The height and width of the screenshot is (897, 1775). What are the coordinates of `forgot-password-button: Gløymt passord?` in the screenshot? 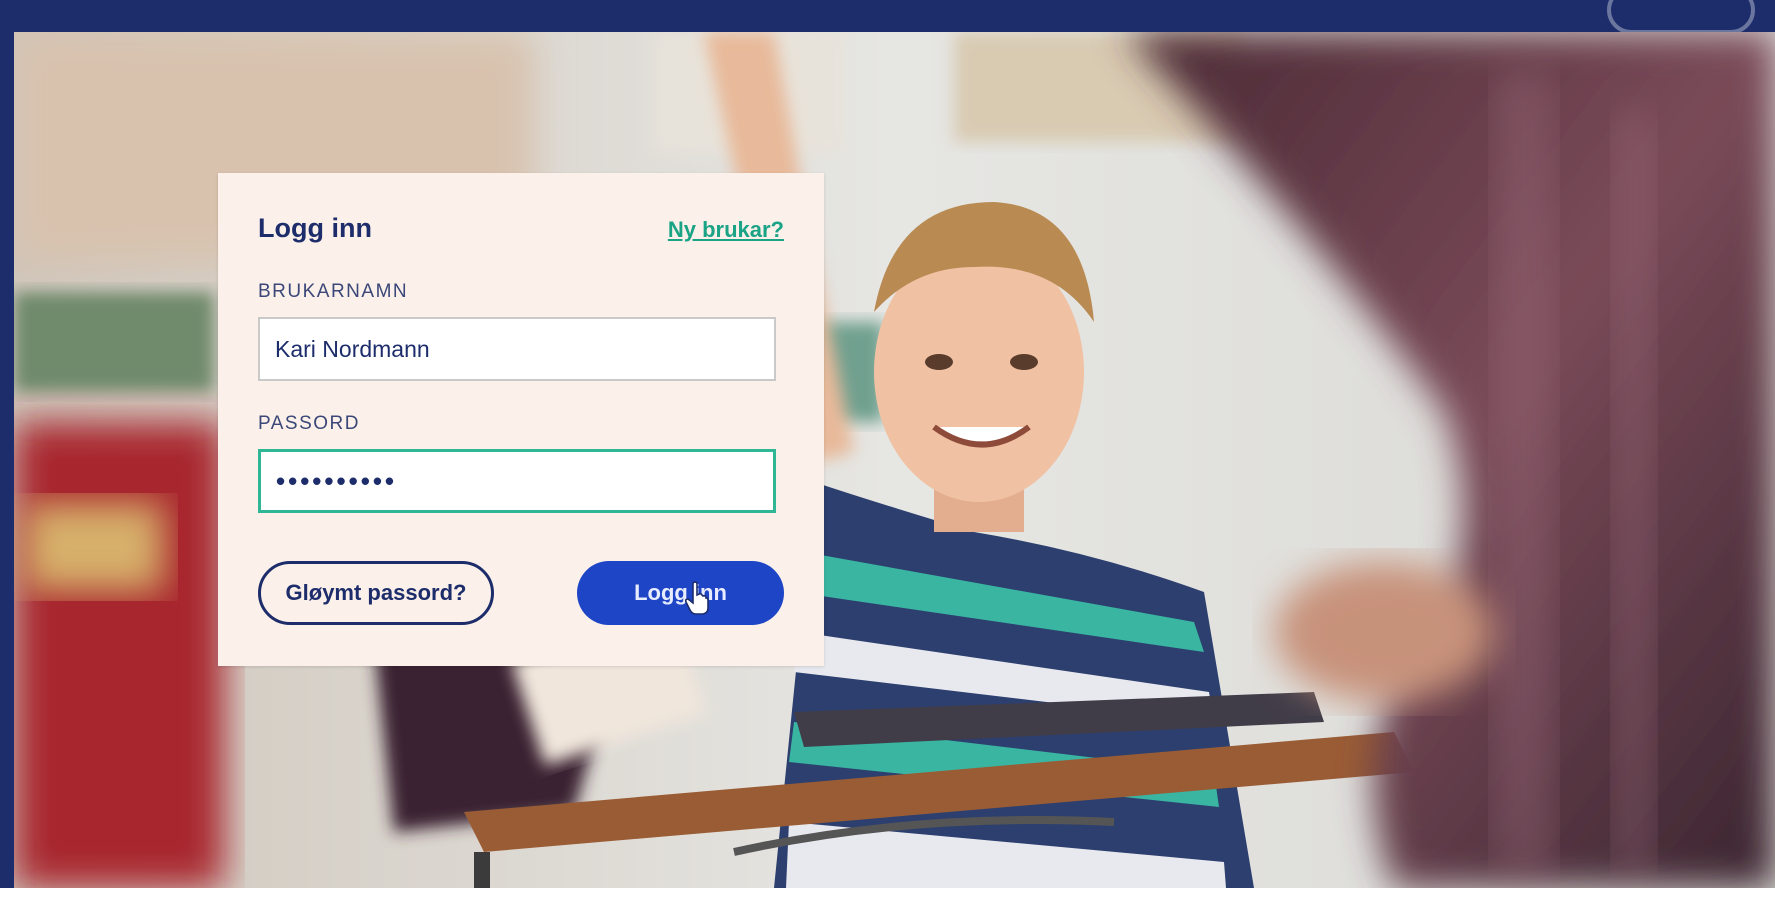 It's located at (376, 593).